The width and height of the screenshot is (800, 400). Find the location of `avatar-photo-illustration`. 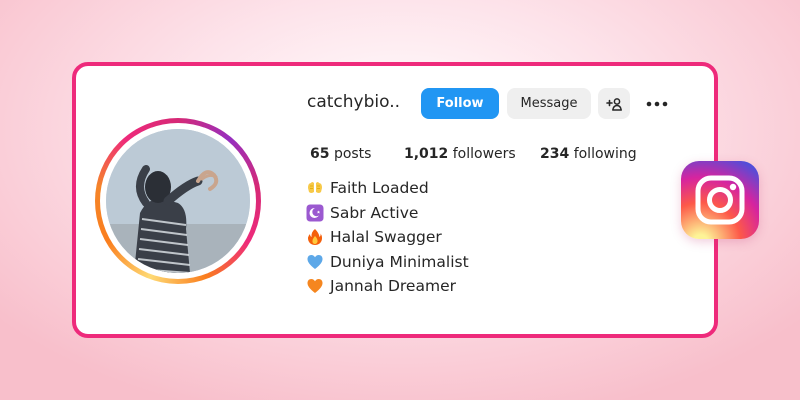

avatar-photo-illustration is located at coordinates (178, 201).